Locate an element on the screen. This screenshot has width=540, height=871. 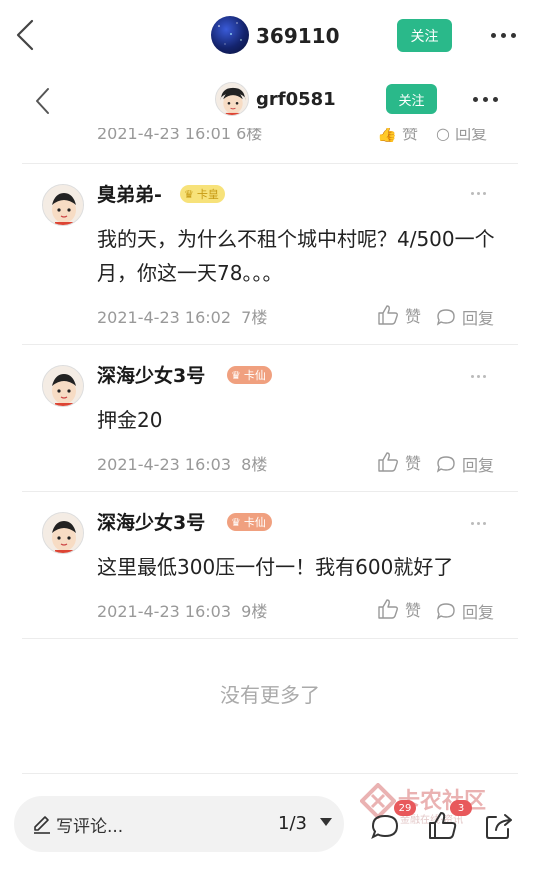
chevron-down-icon is located at coordinates (326, 822).